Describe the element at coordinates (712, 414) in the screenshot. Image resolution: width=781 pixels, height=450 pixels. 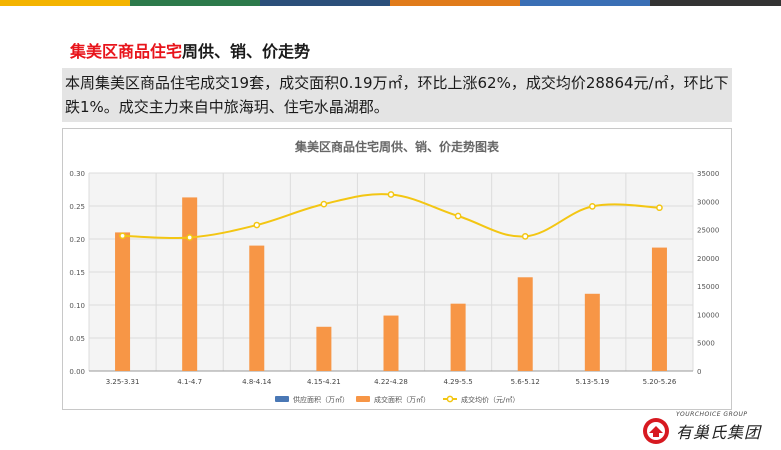
I see `logo-english: YOURCHOICE GROUP` at that location.